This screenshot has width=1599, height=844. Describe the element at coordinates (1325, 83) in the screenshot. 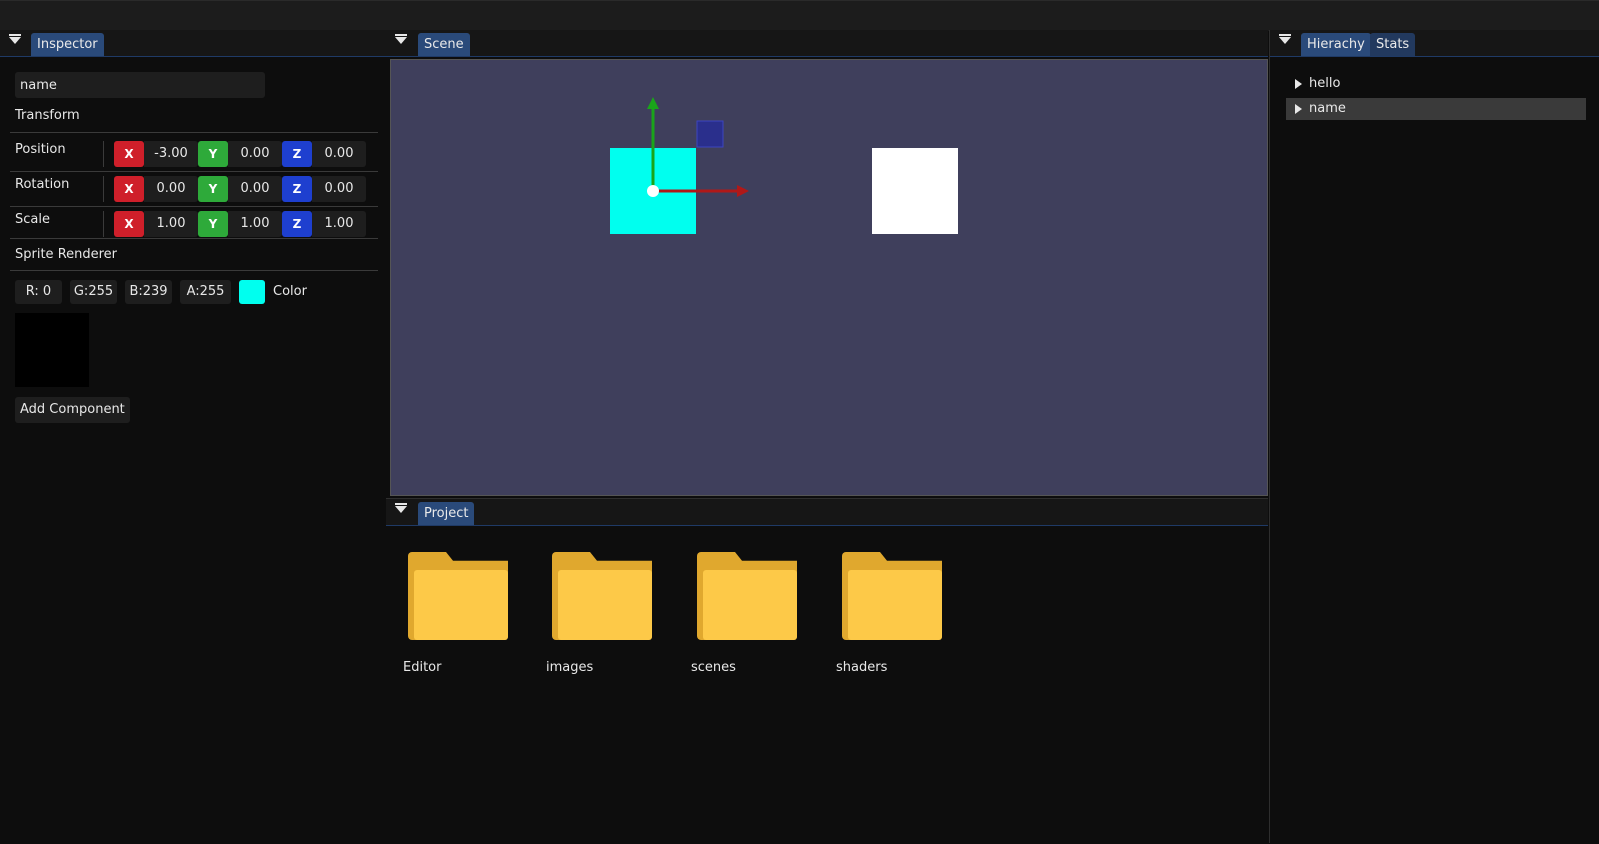

I see `tree-item-label: hello` at that location.